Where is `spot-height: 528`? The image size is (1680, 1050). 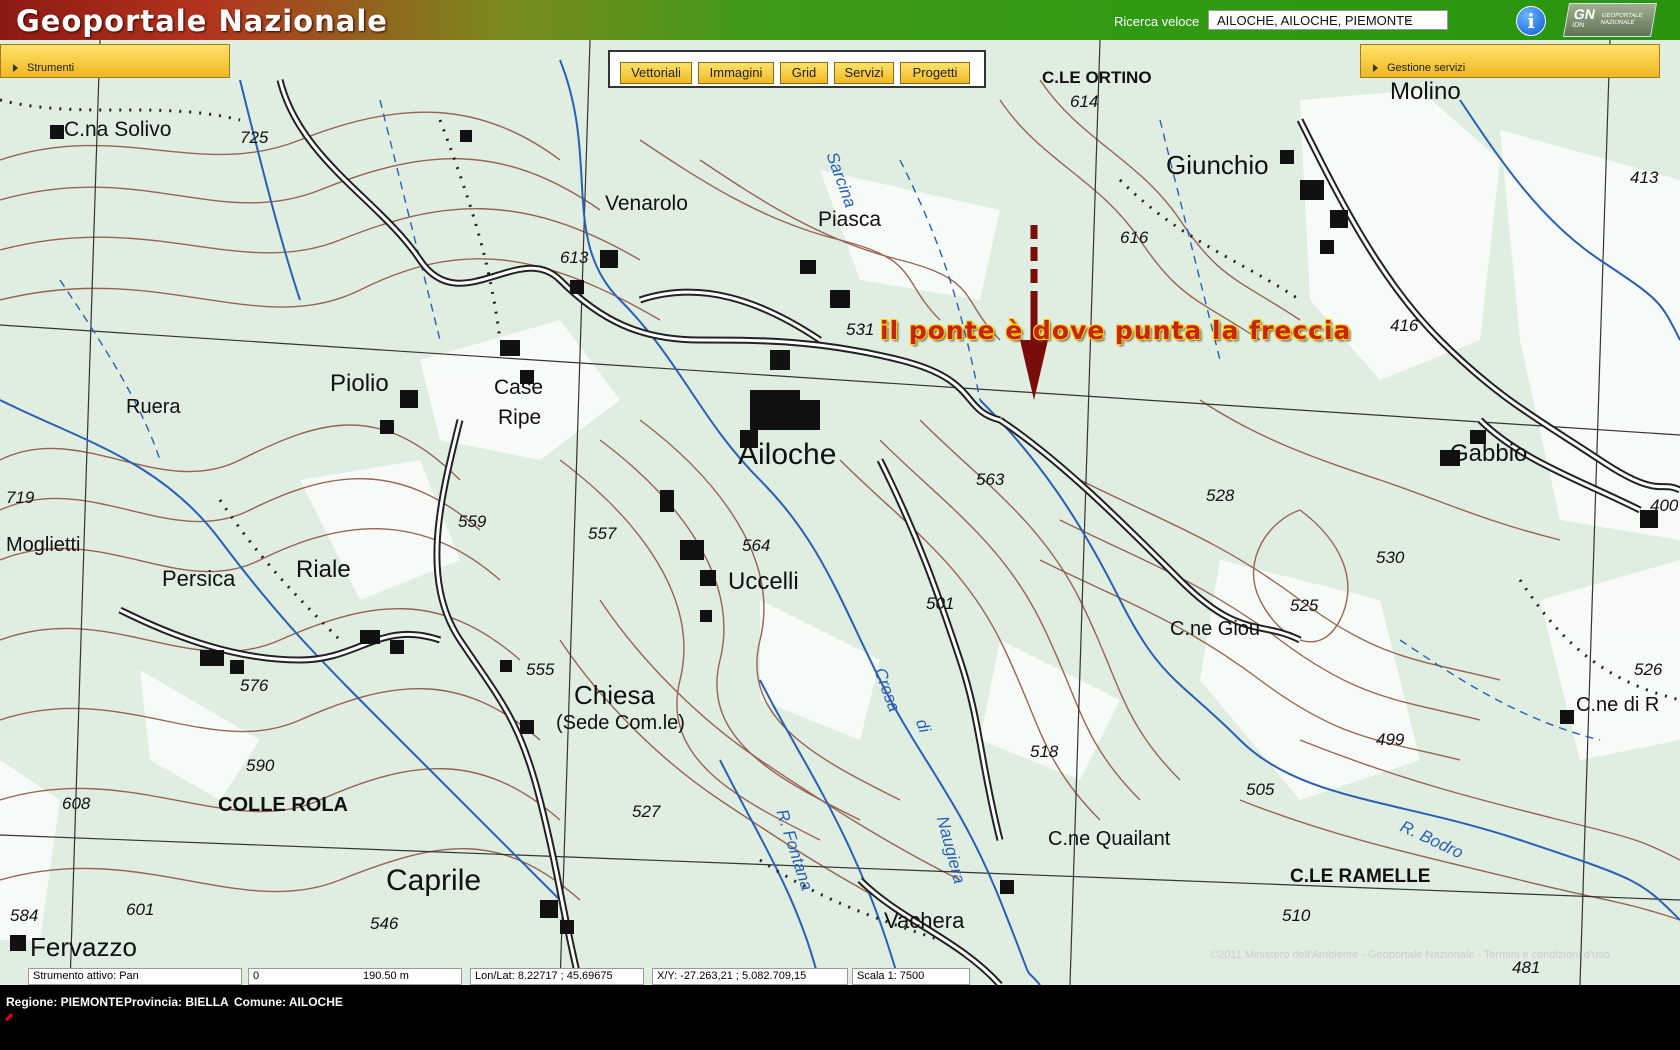 spot-height: 528 is located at coordinates (1220, 495).